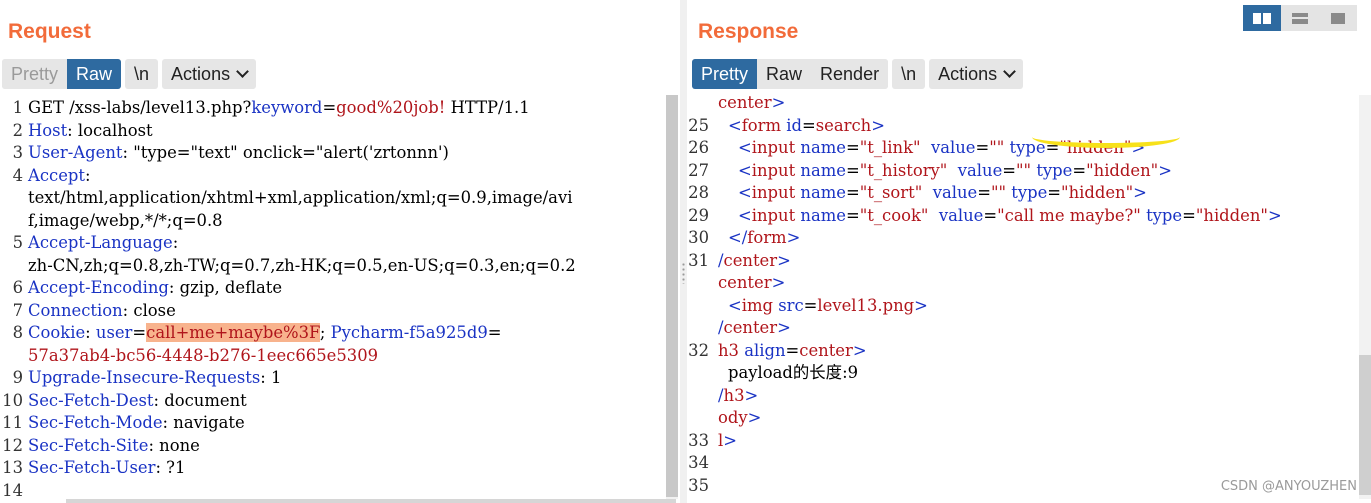 This screenshot has height=503, width=1371. I want to click on line-number: 25, so click(698, 125).